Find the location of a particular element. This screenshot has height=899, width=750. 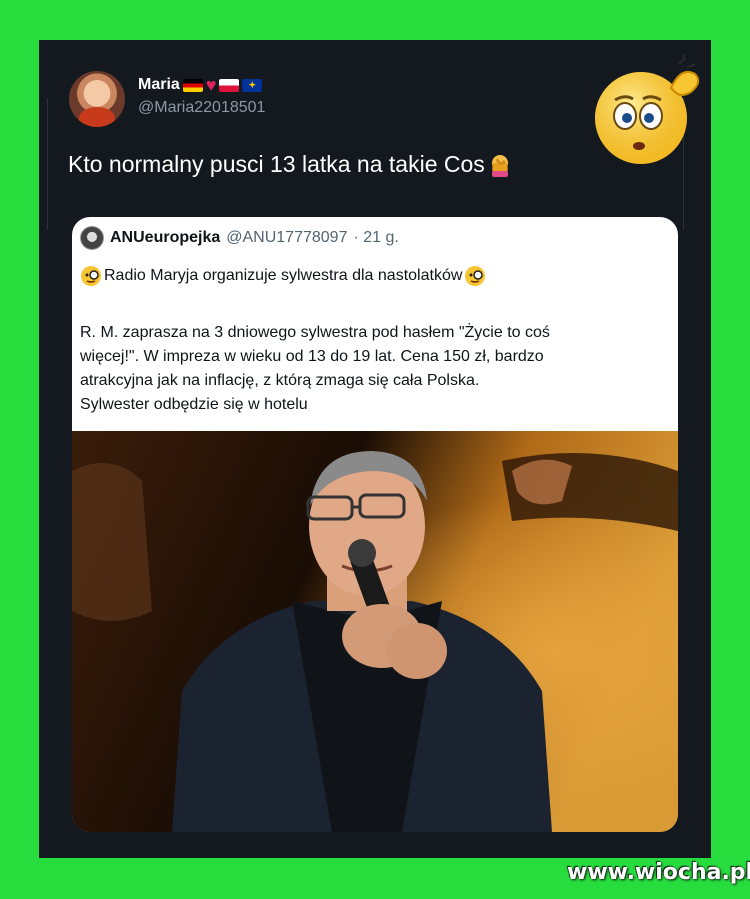

heart-icon: ♥ is located at coordinates (211, 85).